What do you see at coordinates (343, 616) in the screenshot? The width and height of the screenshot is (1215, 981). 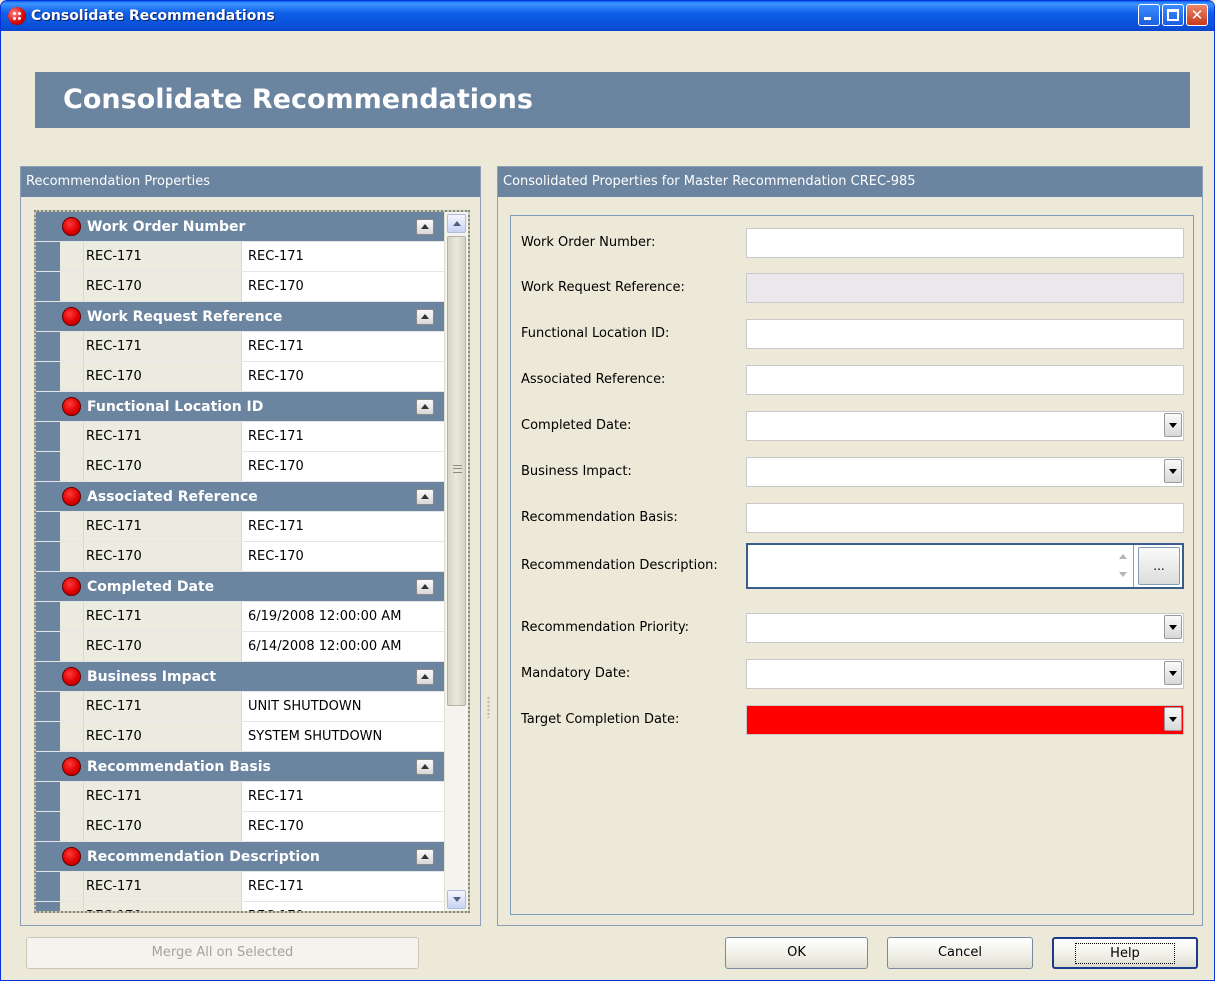 I see `property-value-cell: 6/19/2008 12:00:00 AM` at bounding box center [343, 616].